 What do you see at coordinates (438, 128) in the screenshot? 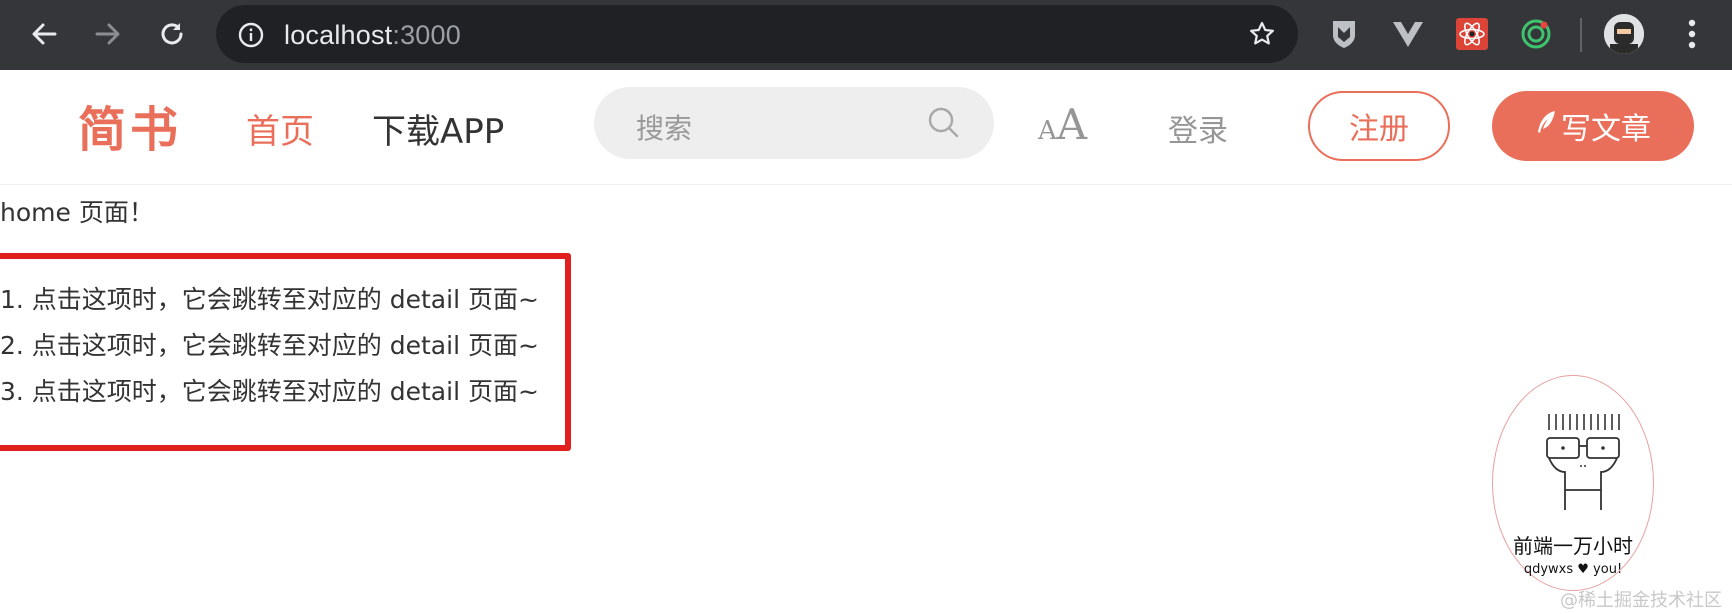
I see `nav-download-app-link: 下载APP` at bounding box center [438, 128].